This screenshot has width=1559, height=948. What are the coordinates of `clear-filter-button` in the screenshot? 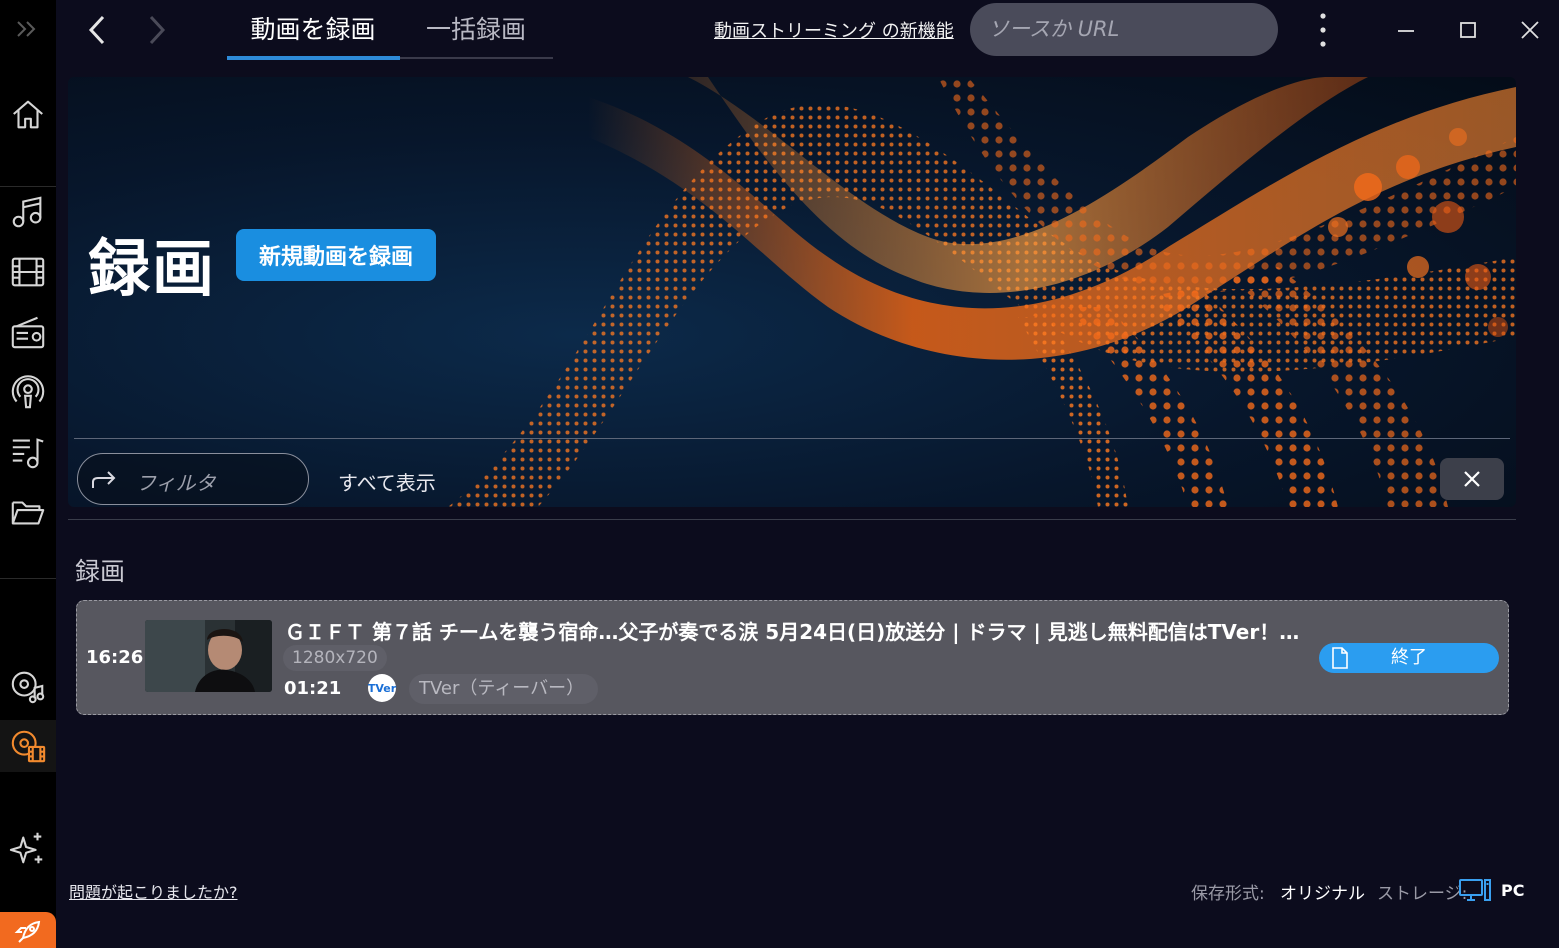 It's located at (1472, 479).